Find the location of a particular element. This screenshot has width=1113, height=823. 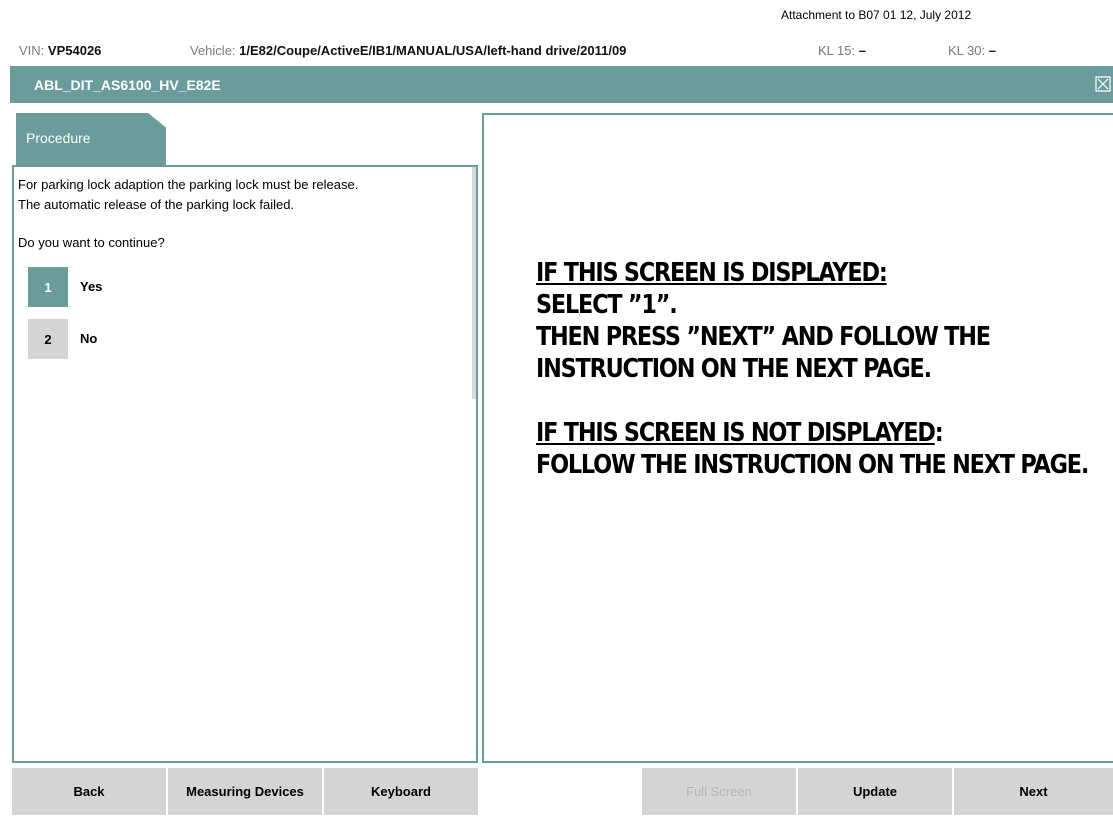

vin-info: VIN: VP54026 is located at coordinates (60, 50).